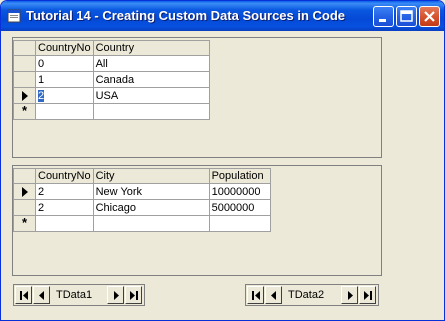 This screenshot has height=321, width=445. I want to click on table-row: 2 USA, so click(111, 95).